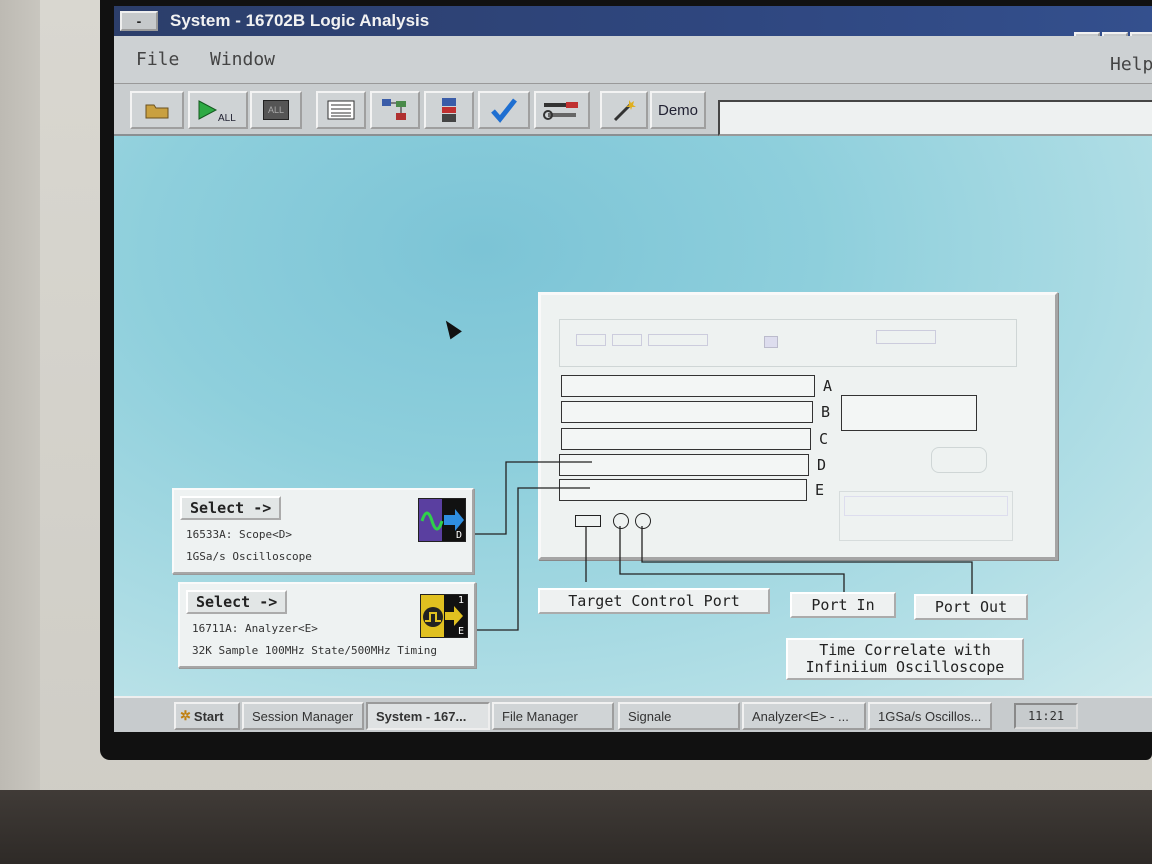 The width and height of the screenshot is (1152, 864). I want to click on open-folder-button, so click(157, 110).